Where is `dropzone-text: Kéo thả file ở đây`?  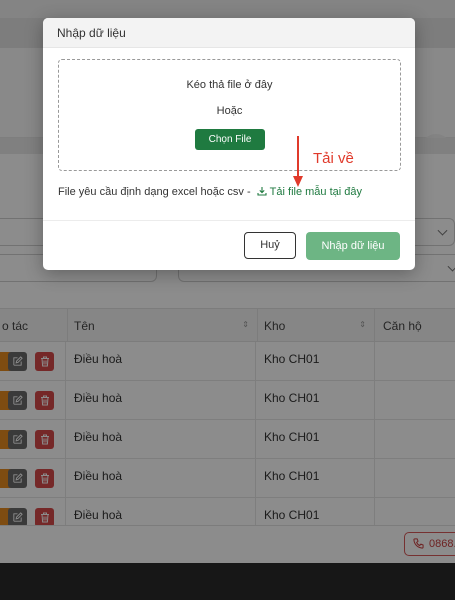
dropzone-text: Kéo thả file ở đây is located at coordinates (229, 85).